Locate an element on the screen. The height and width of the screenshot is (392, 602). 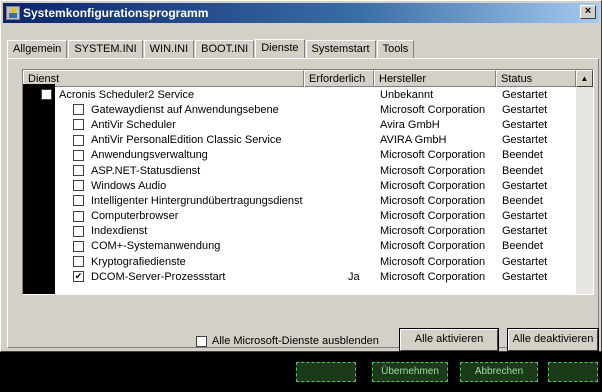
bottom-button-strip: Übernehmen Abbrechen is located at coordinates (301, 372).